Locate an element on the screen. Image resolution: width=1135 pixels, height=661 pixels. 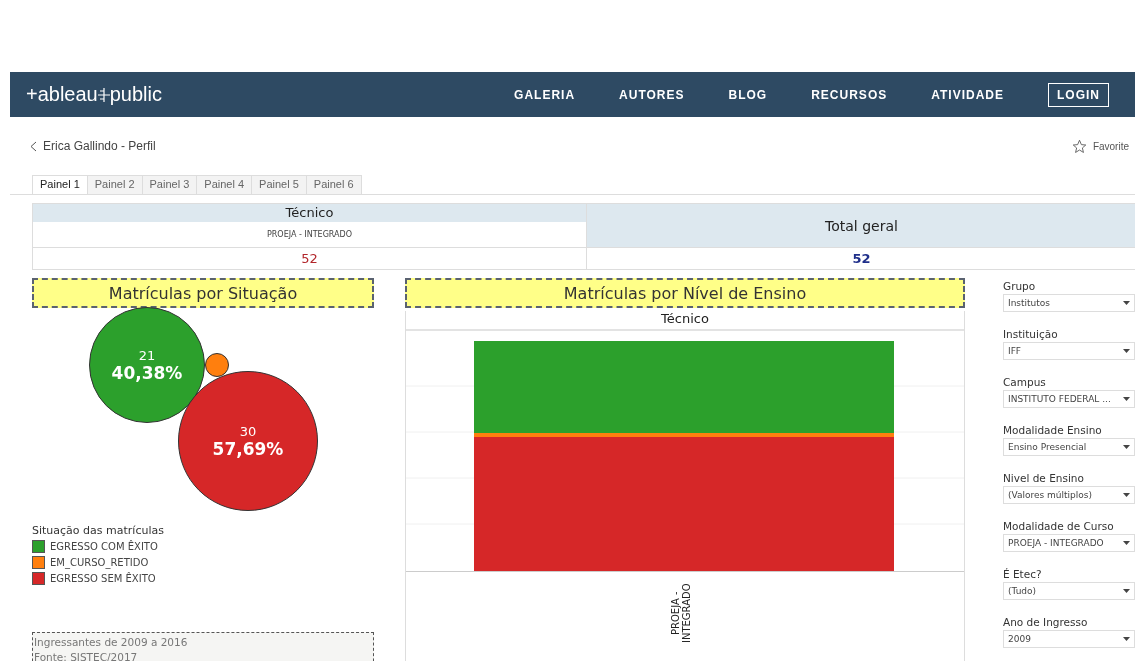
bubble-count: 30 is located at coordinates (248, 431).